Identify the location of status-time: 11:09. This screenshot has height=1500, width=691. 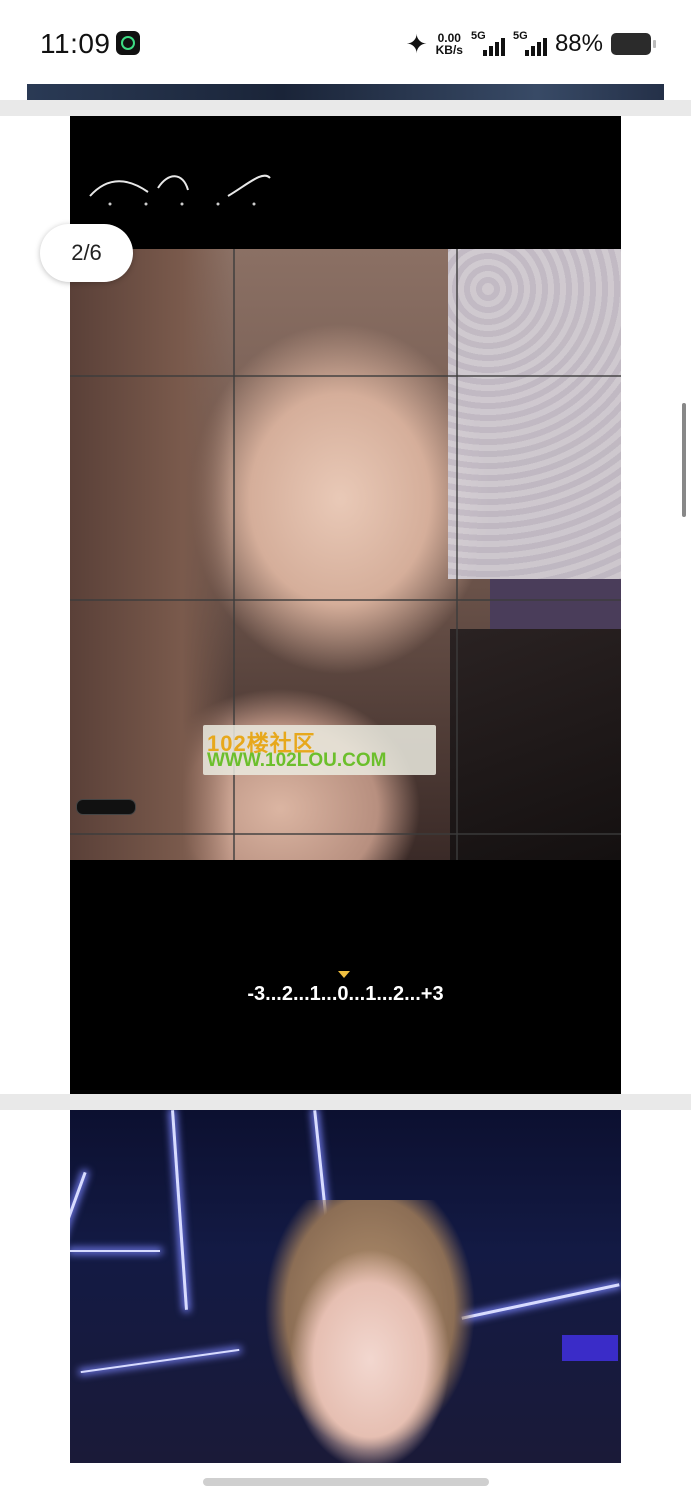
(75, 43).